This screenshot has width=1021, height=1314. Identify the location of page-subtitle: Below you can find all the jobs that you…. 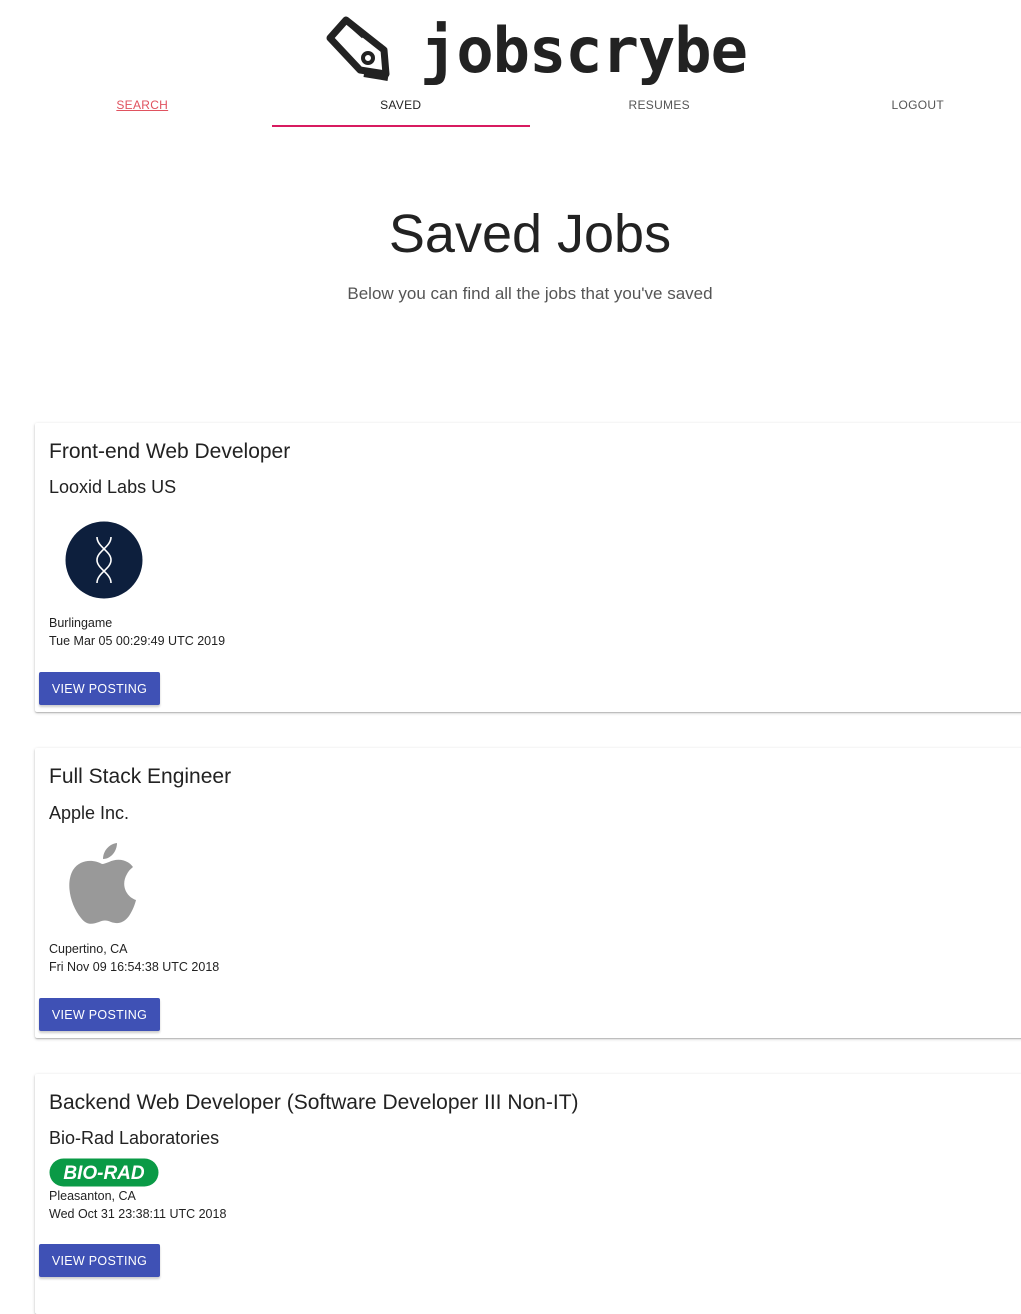
(510, 294).